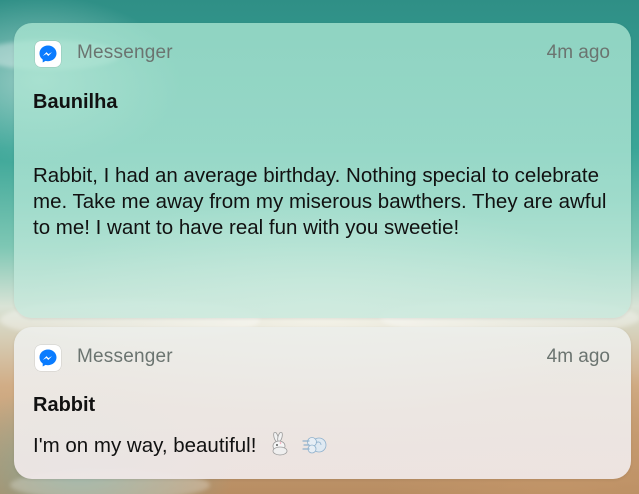 The image size is (639, 494). I want to click on rabbit-emoji-icon, so click(279, 447).